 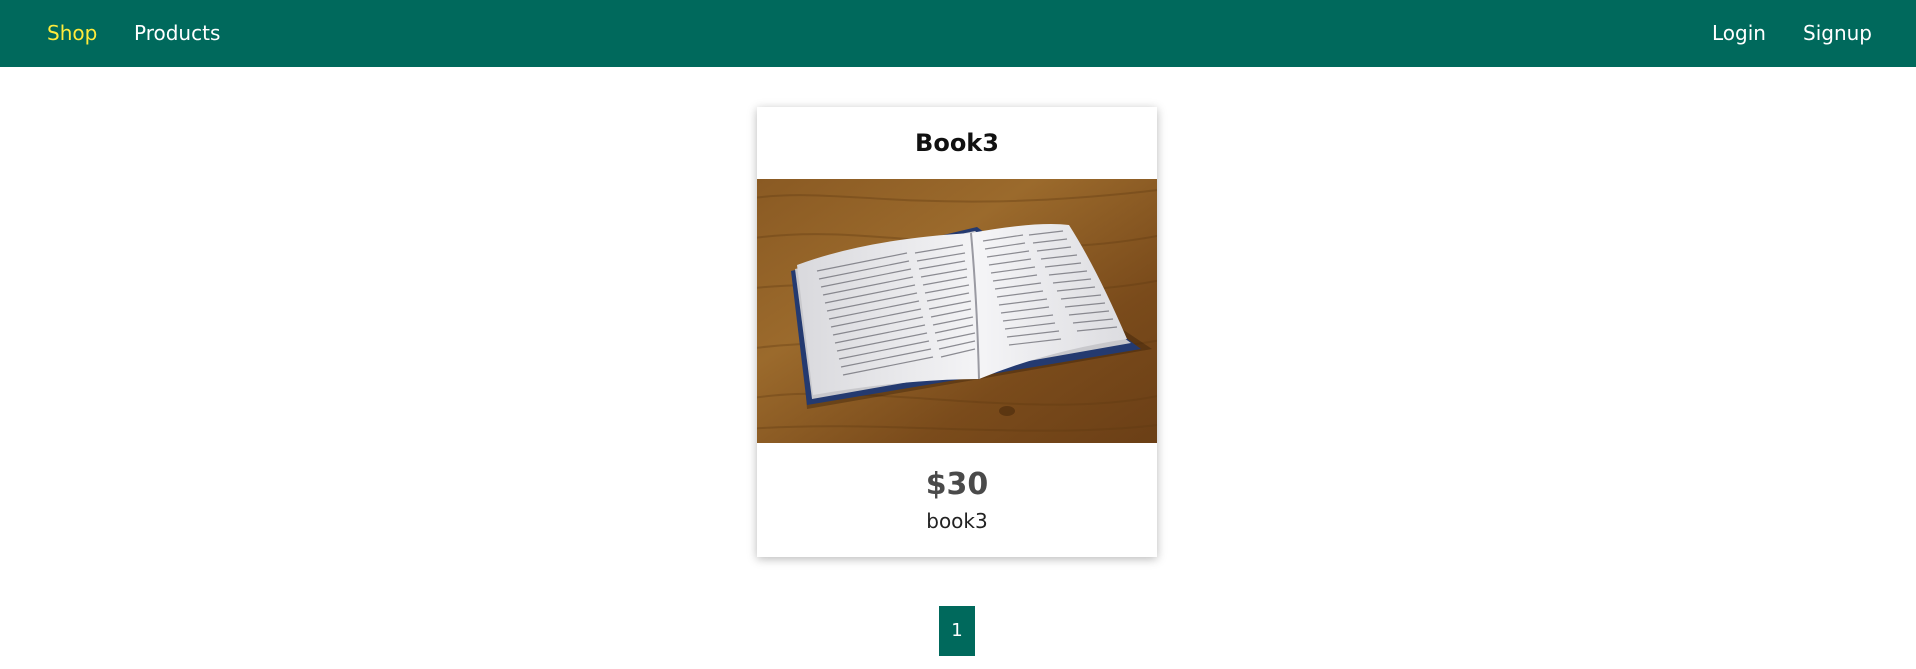 I want to click on page-button-1: 1, so click(x=957, y=631).